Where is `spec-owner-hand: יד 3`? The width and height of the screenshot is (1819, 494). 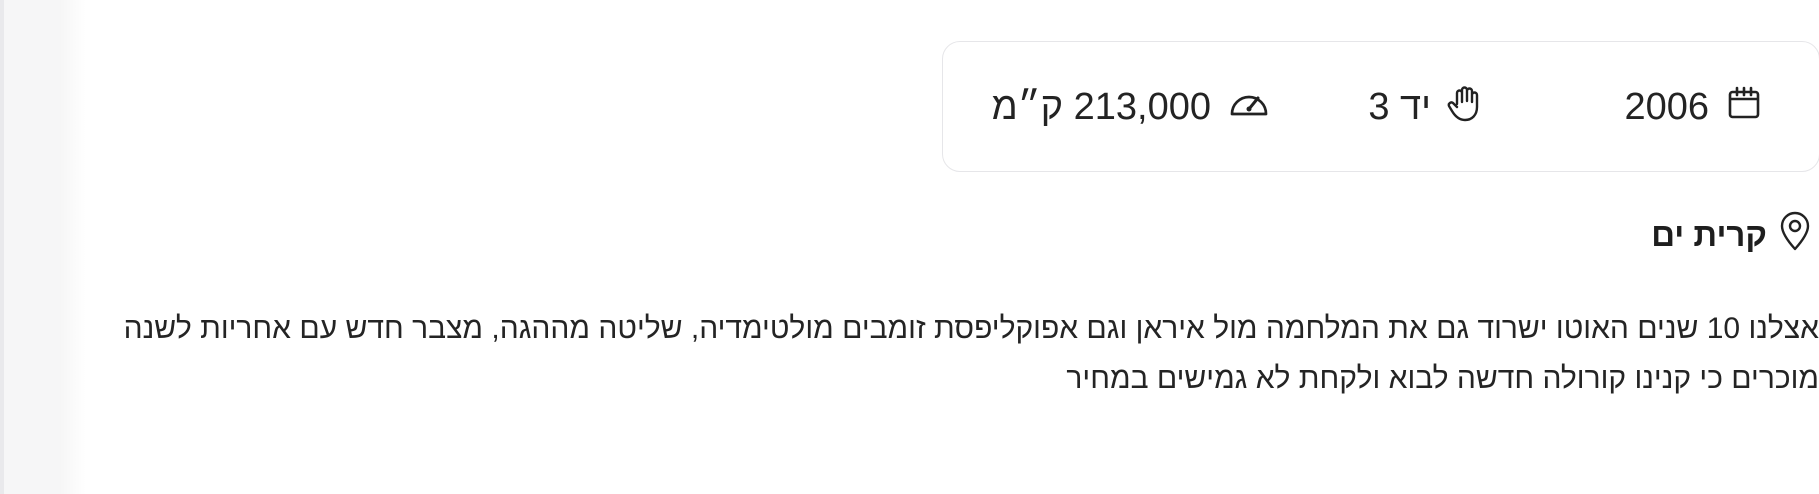 spec-owner-hand: יד 3 is located at coordinates (1426, 107).